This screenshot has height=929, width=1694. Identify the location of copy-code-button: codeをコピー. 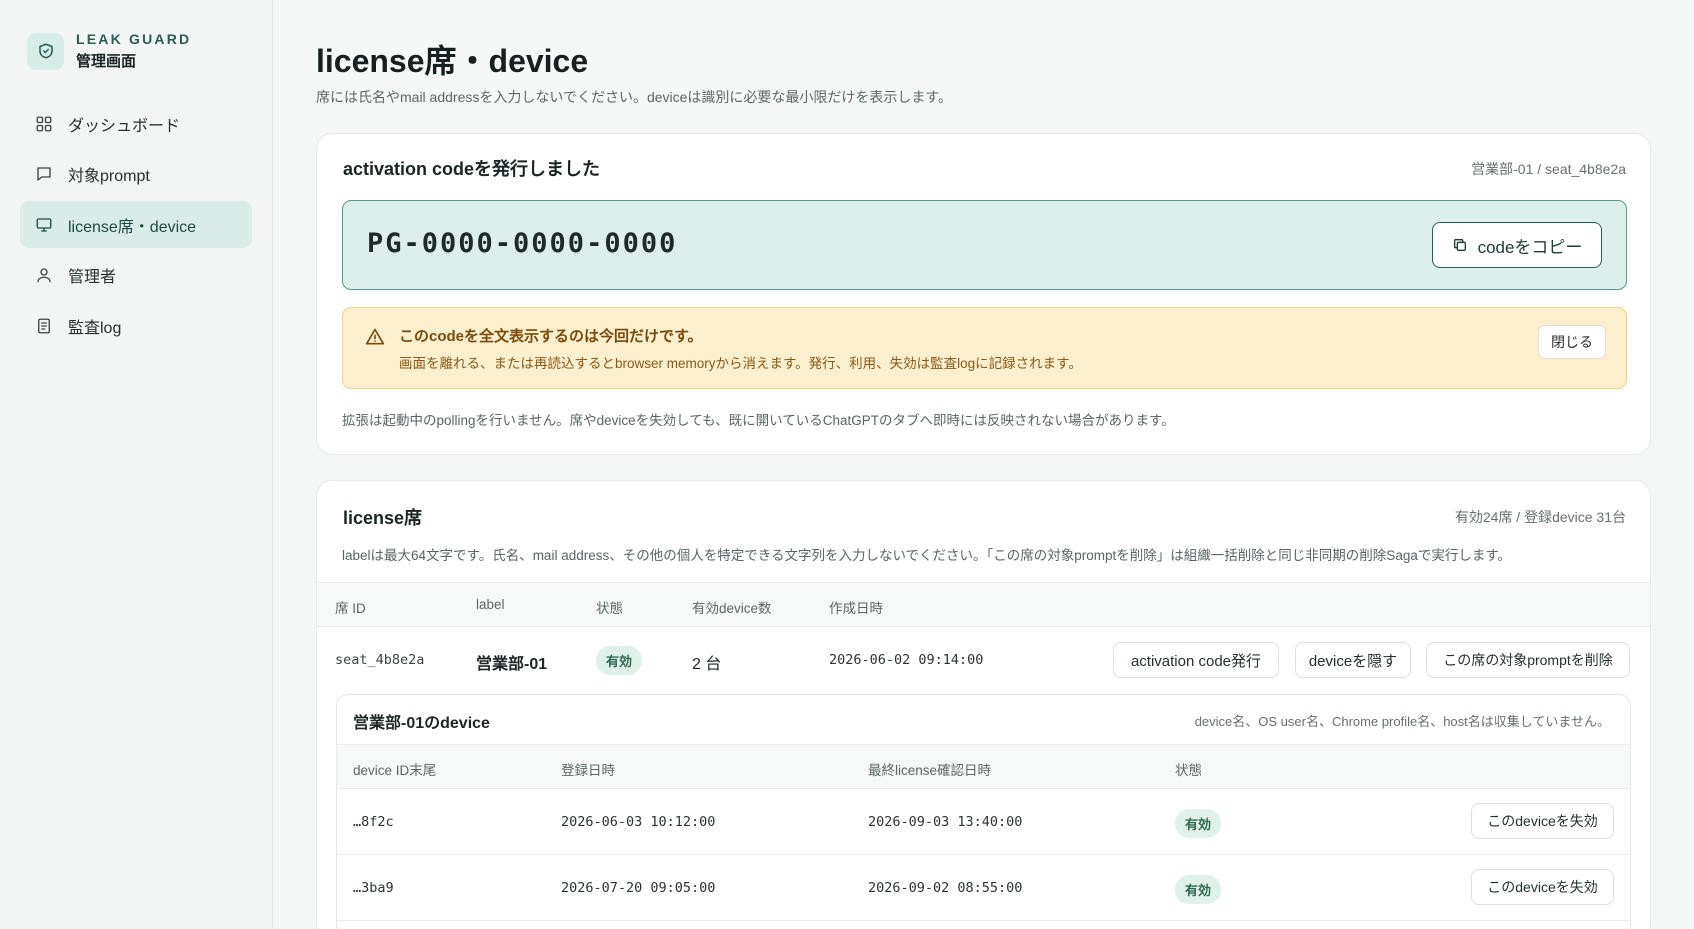
(1517, 245).